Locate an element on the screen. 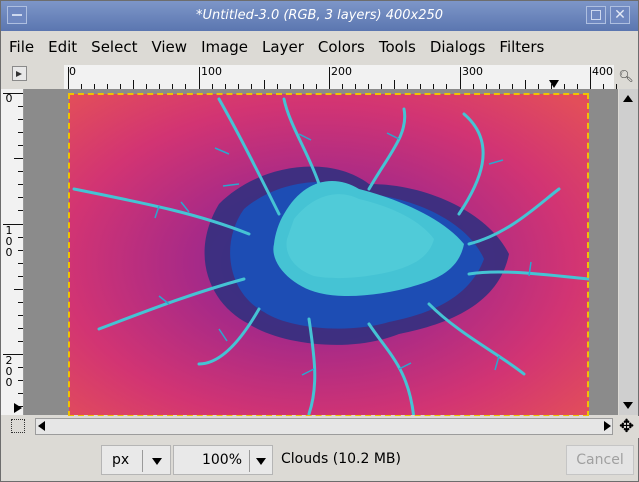 The height and width of the screenshot is (482, 639). status-message: Clouds (10.2 MB) is located at coordinates (341, 459).